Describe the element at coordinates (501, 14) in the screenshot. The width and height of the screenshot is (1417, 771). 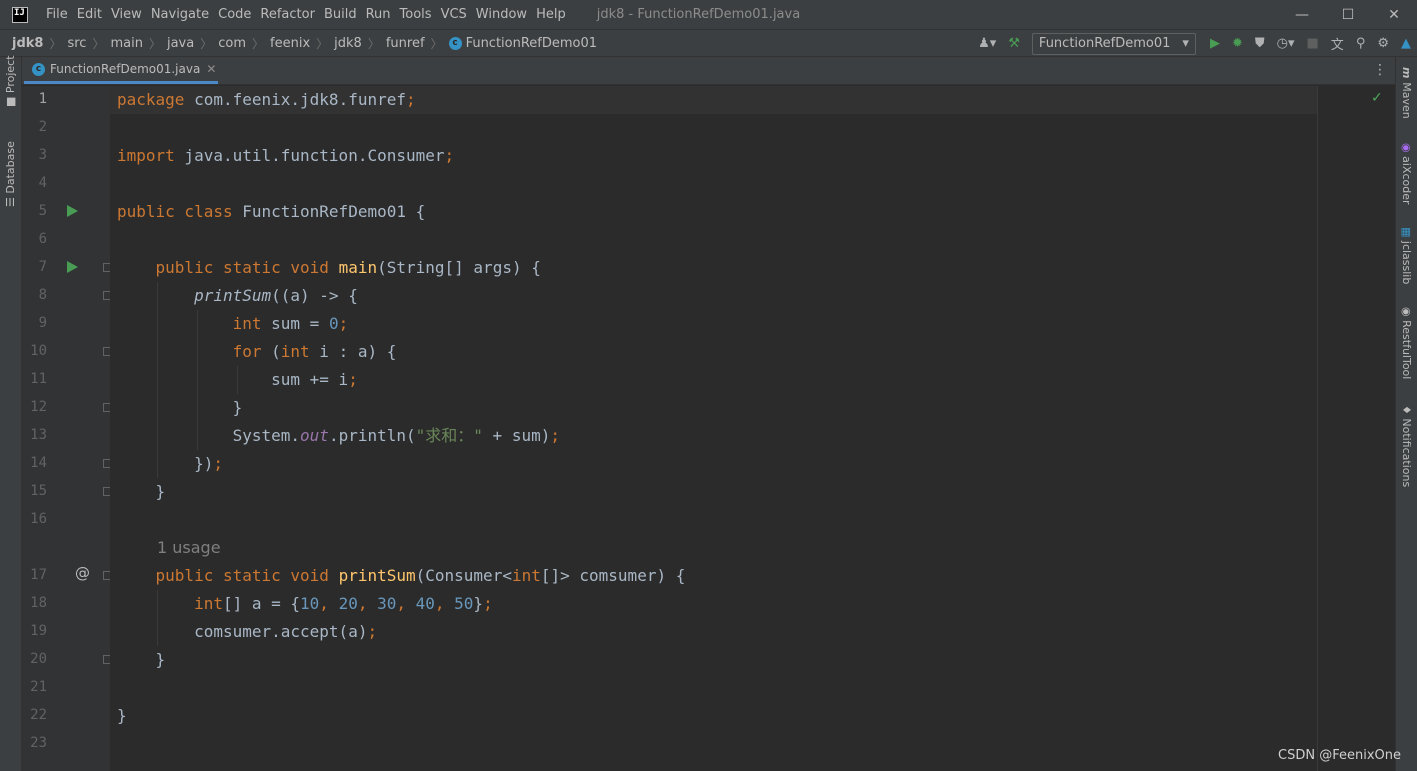
I see `menu-window: Window` at that location.